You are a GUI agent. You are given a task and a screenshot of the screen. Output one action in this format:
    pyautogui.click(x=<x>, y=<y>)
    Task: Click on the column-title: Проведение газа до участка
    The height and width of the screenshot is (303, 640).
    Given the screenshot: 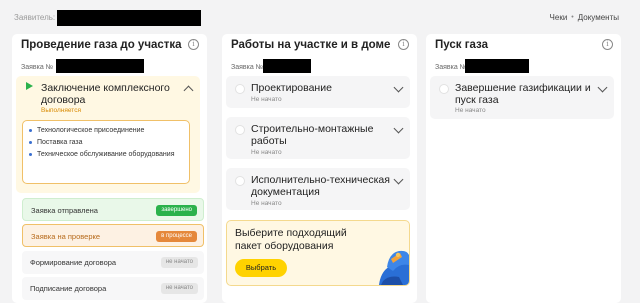 What is the action you would take?
    pyautogui.click(x=101, y=45)
    